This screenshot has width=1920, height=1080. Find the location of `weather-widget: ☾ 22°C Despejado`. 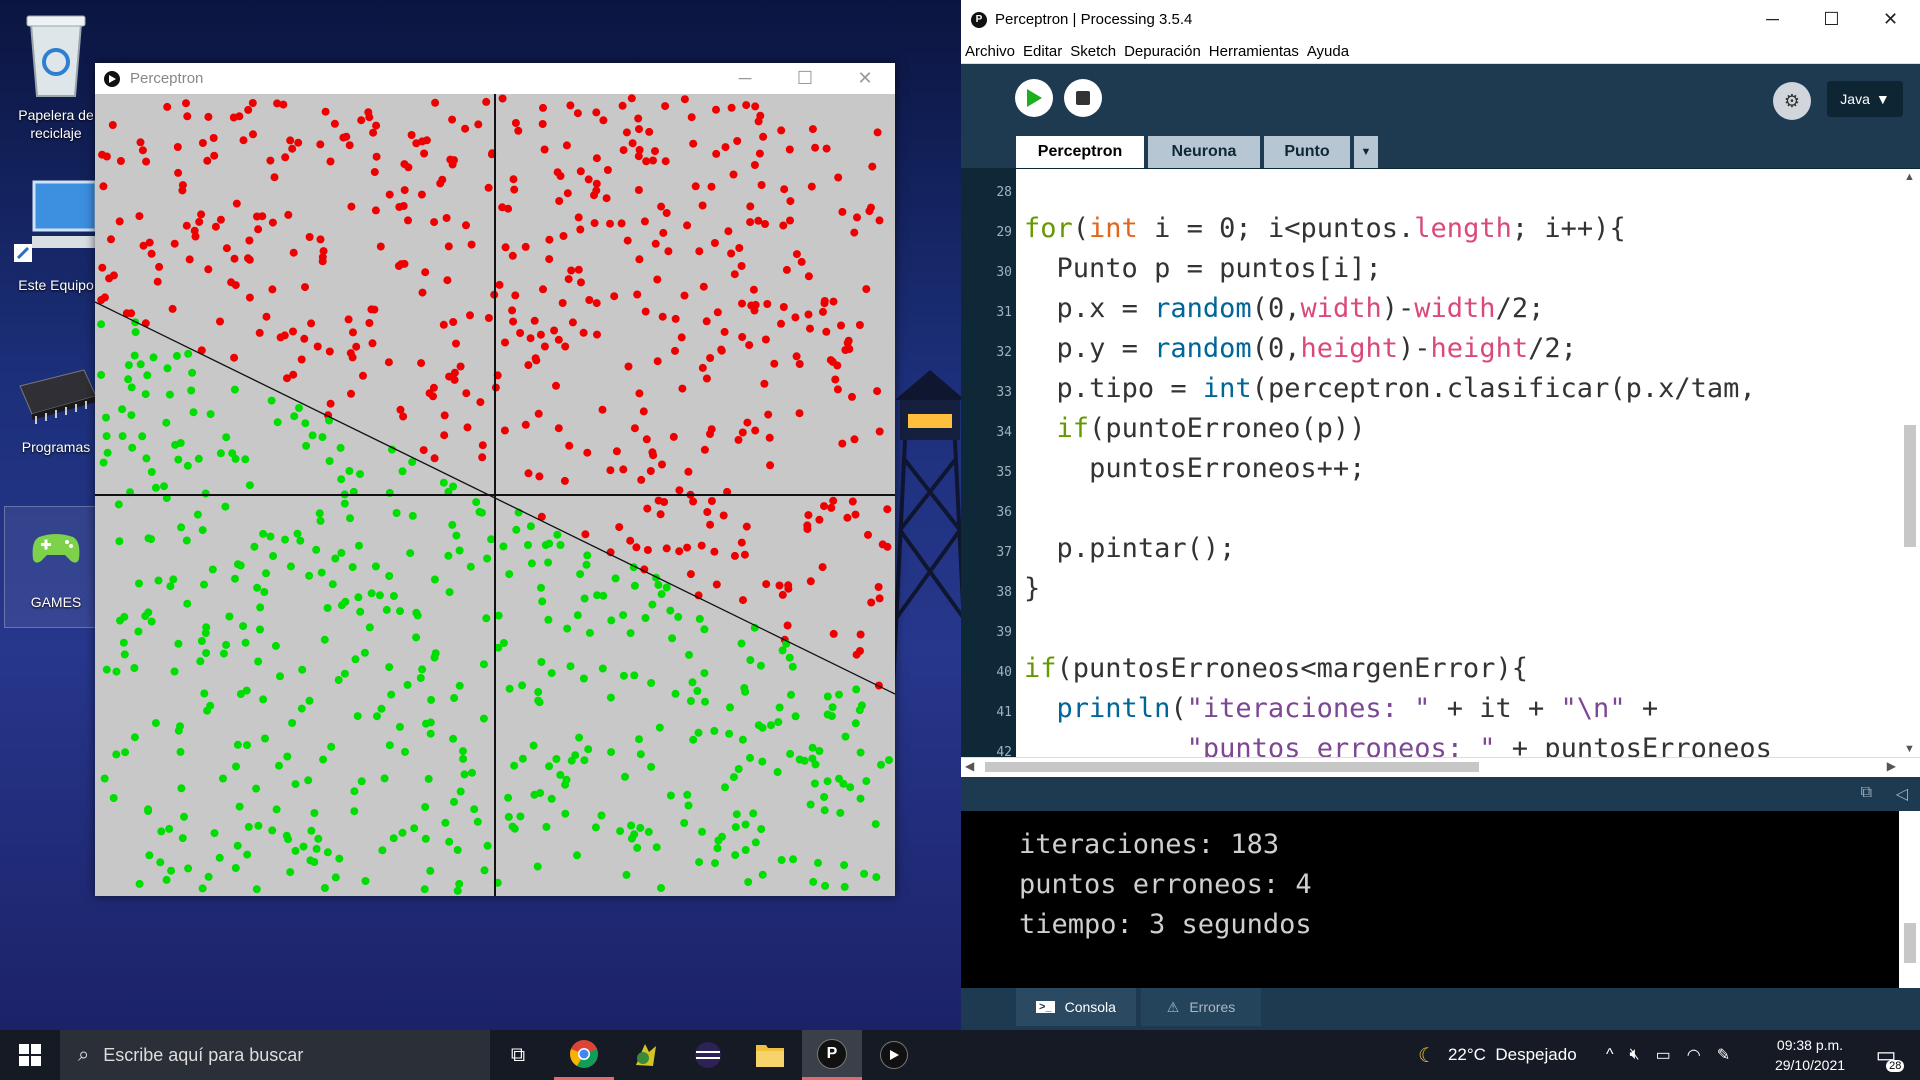

weather-widget: ☾ 22°C Despejado is located at coordinates (1497, 1055).